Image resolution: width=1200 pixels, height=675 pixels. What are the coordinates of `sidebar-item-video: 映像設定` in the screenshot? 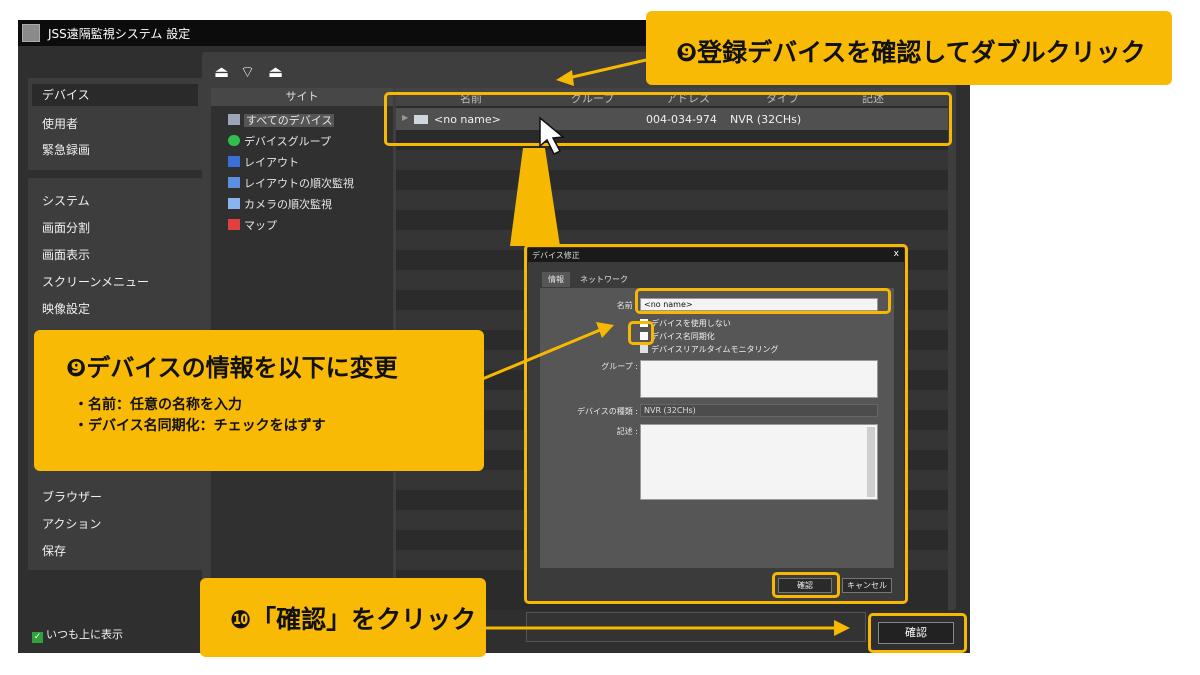 It's located at (66, 308).